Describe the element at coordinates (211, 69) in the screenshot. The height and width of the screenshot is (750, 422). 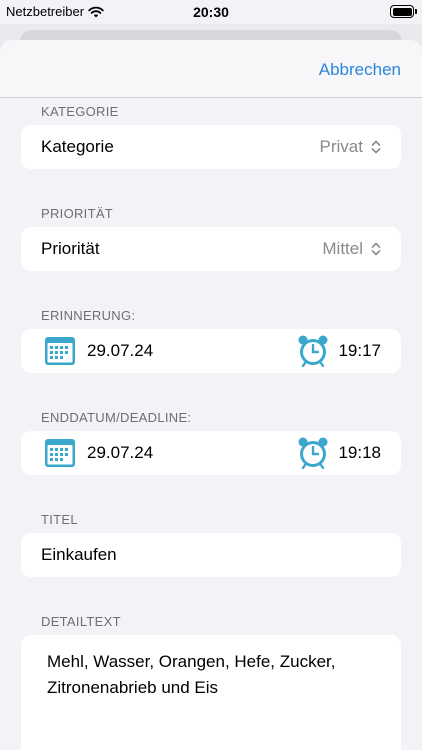
I see `navigation-bar: Abbrechen` at that location.